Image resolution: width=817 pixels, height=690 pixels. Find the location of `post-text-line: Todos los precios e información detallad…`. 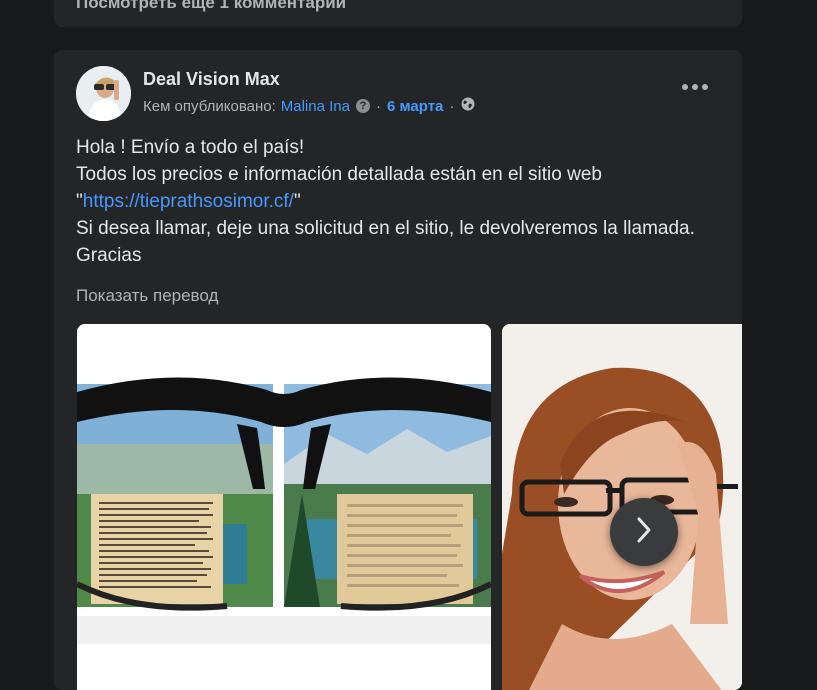

post-text-line: Todos los precios e información detallad… is located at coordinates (339, 174).